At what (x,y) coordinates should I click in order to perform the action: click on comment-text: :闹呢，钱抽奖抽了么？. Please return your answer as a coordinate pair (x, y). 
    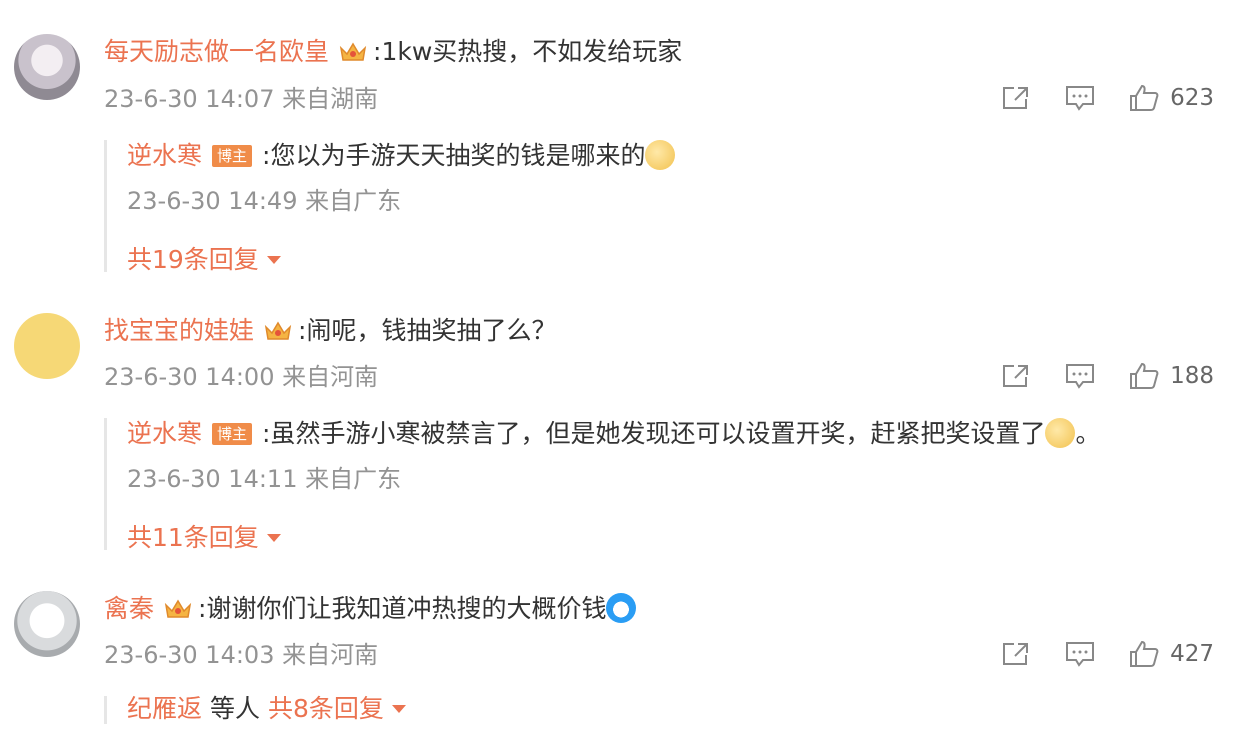
    Looking at the image, I should click on (427, 330).